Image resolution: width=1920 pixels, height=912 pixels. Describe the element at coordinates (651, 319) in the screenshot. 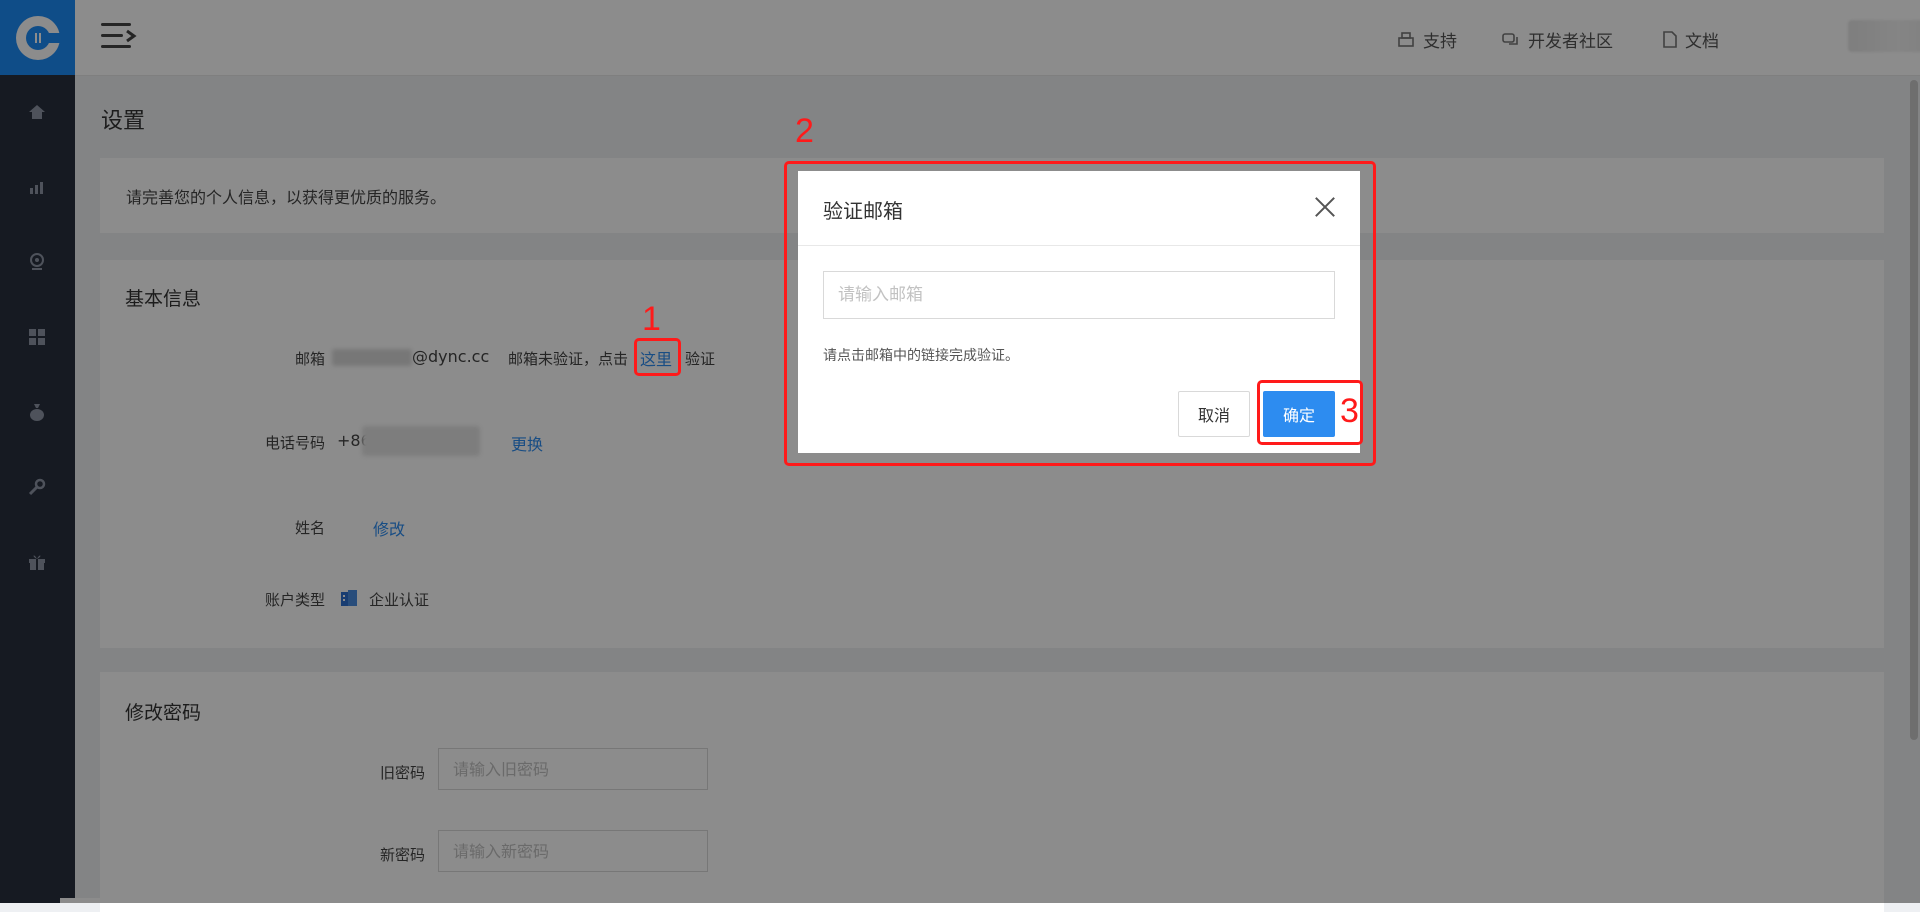

I see `annotation-number-1: 1` at that location.